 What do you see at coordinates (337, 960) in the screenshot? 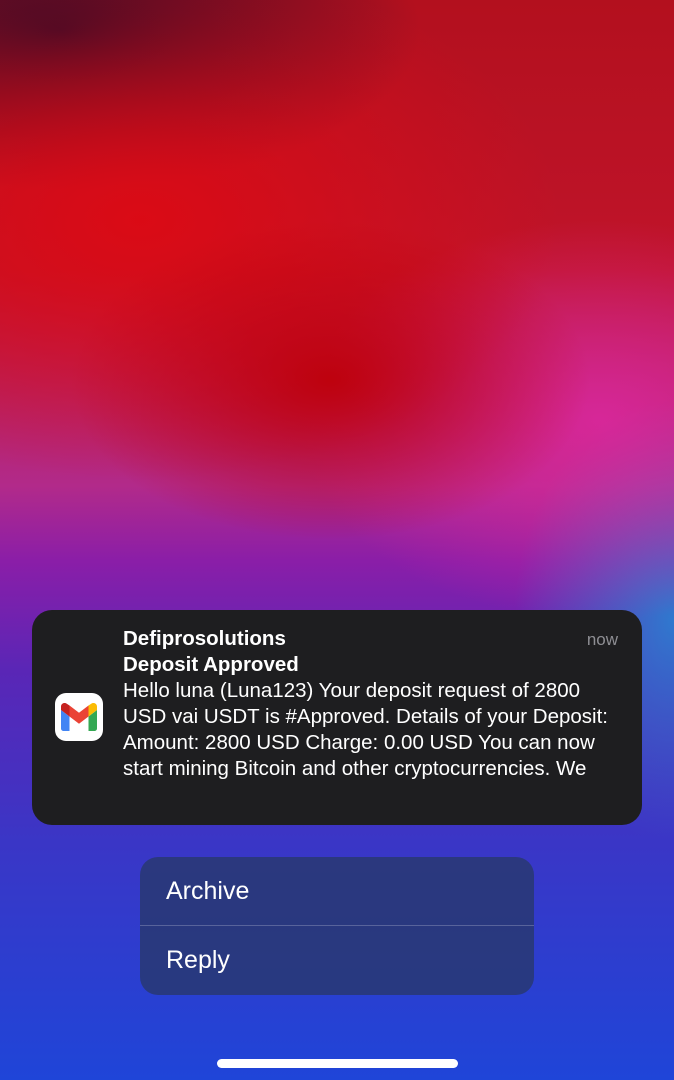
I see `reply-button: Reply` at bounding box center [337, 960].